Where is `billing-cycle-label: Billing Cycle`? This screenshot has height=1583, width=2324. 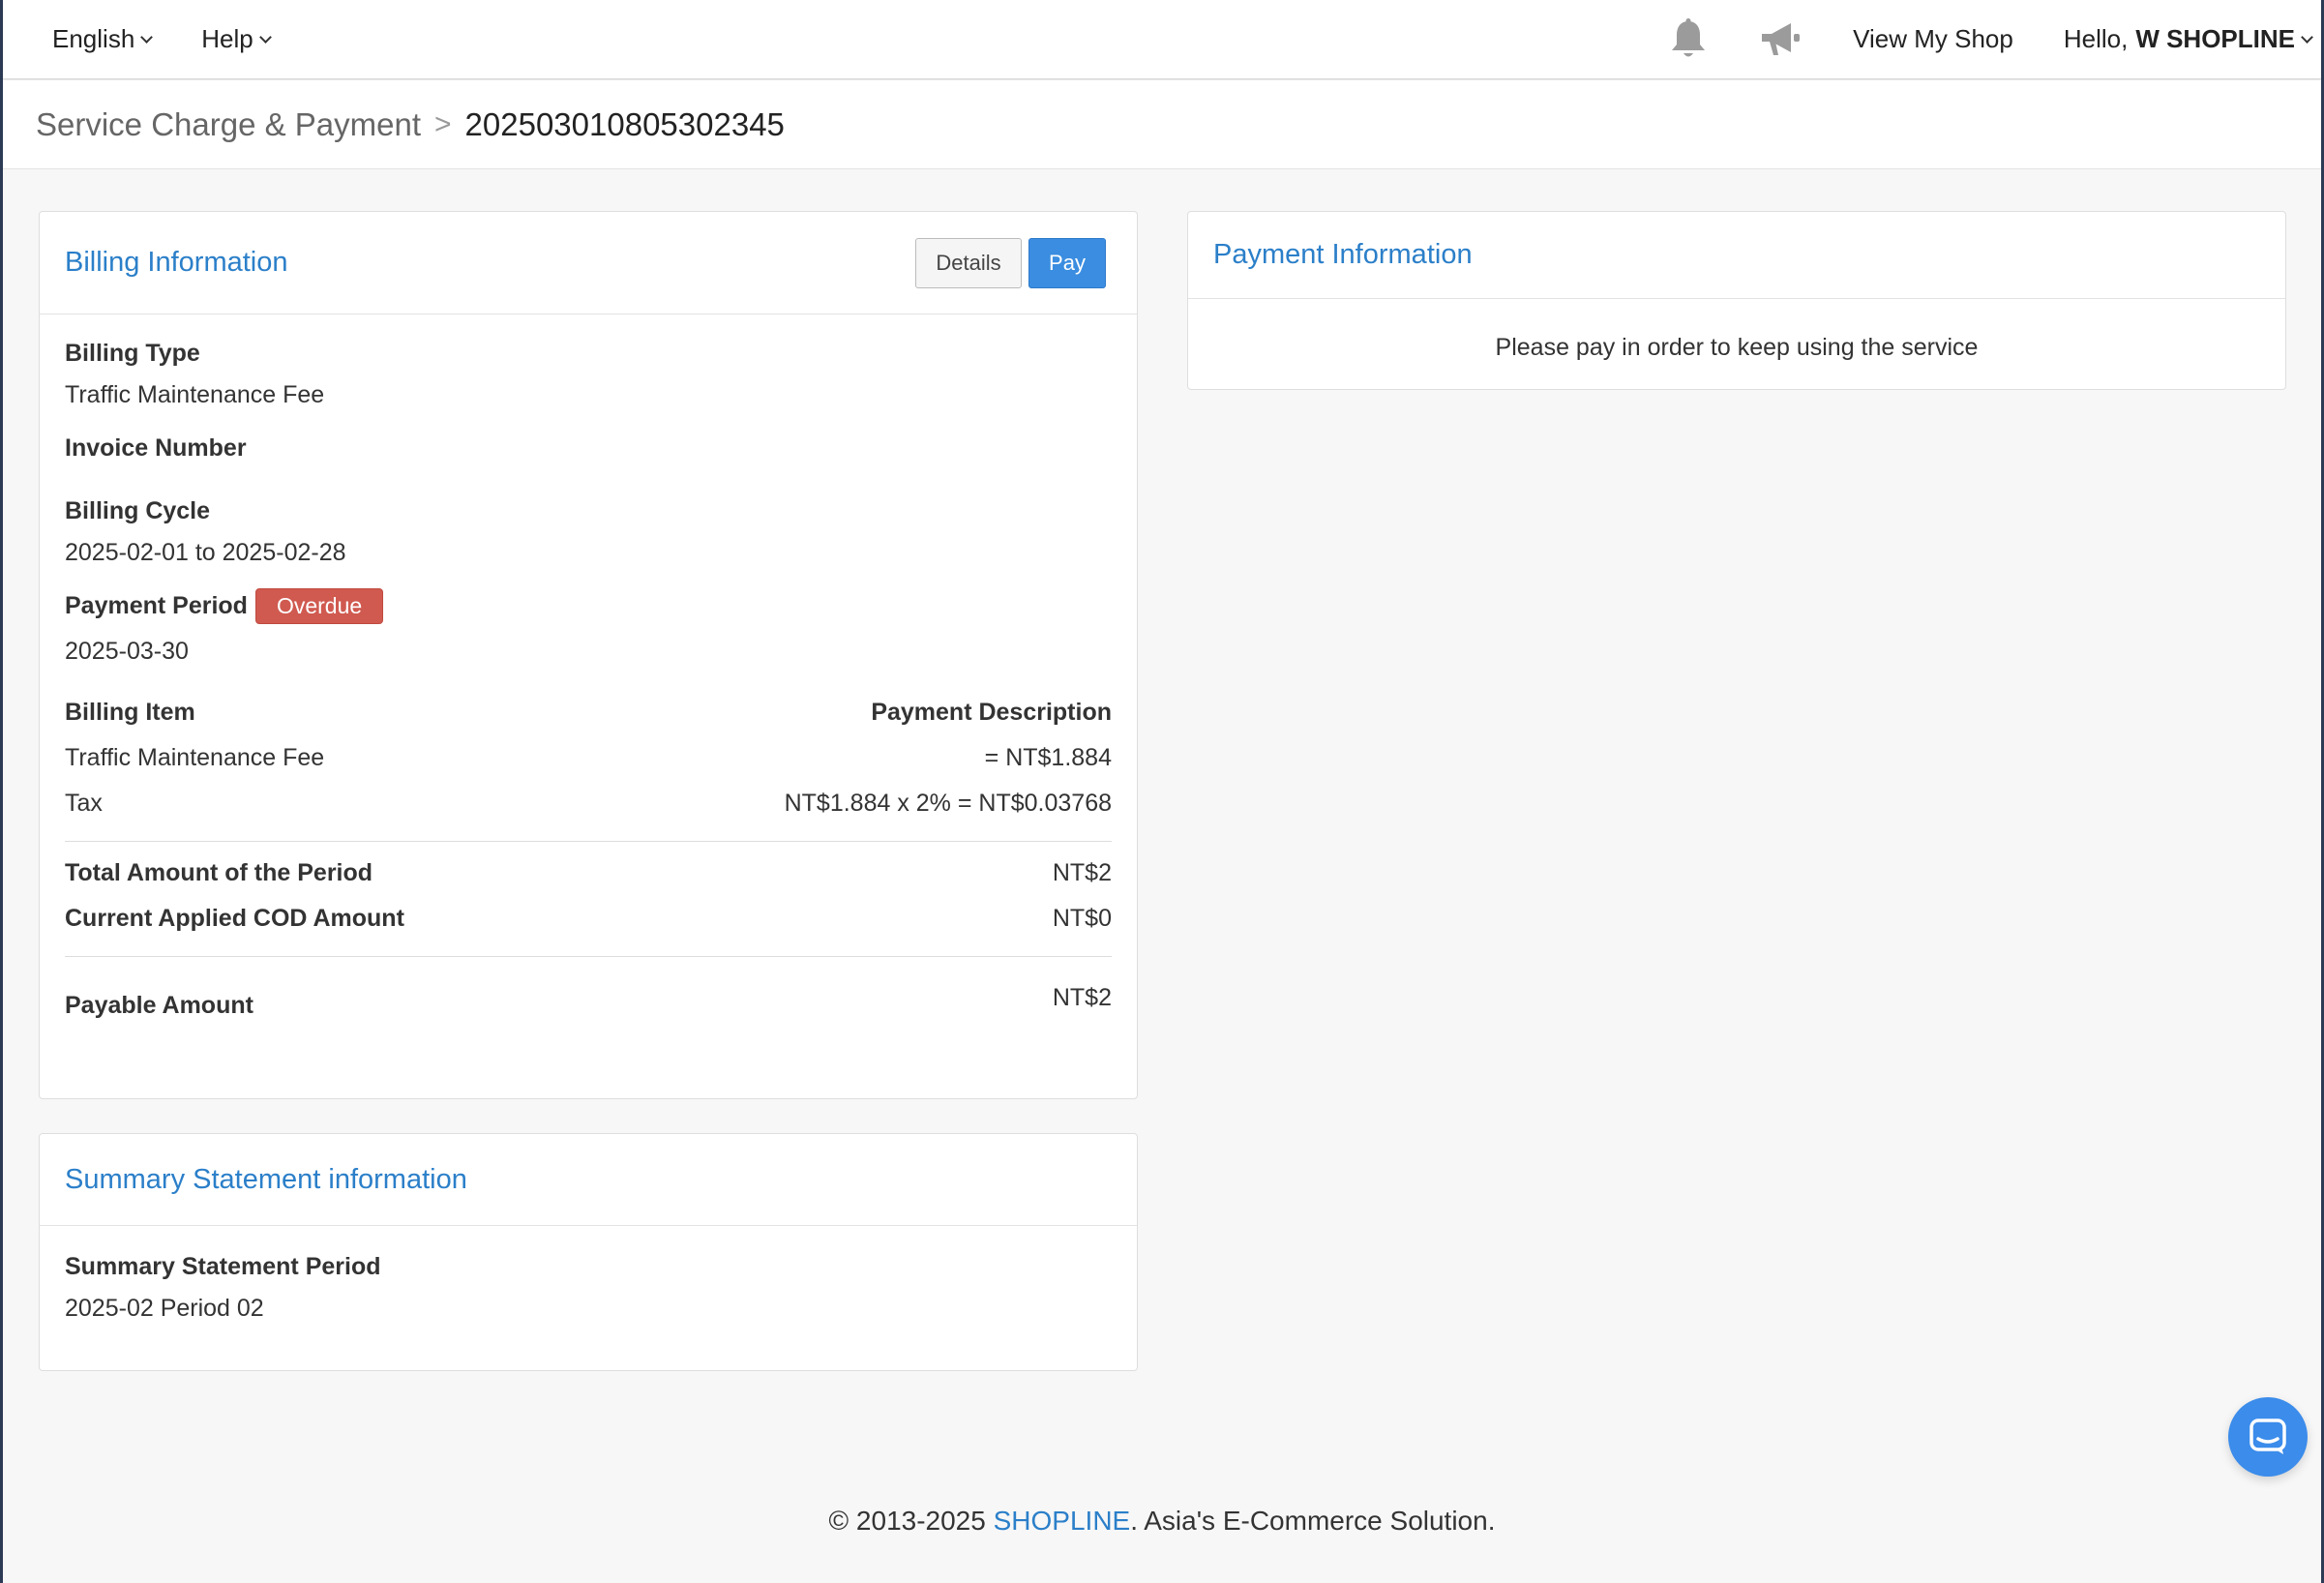
billing-cycle-label: Billing Cycle is located at coordinates (138, 510).